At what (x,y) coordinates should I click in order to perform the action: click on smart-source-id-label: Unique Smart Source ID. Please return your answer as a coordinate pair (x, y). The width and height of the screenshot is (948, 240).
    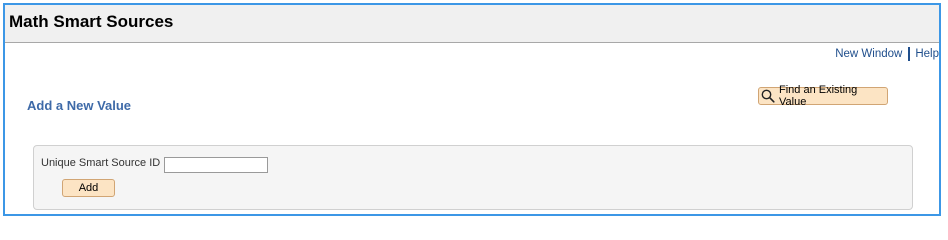
    Looking at the image, I should click on (101, 163).